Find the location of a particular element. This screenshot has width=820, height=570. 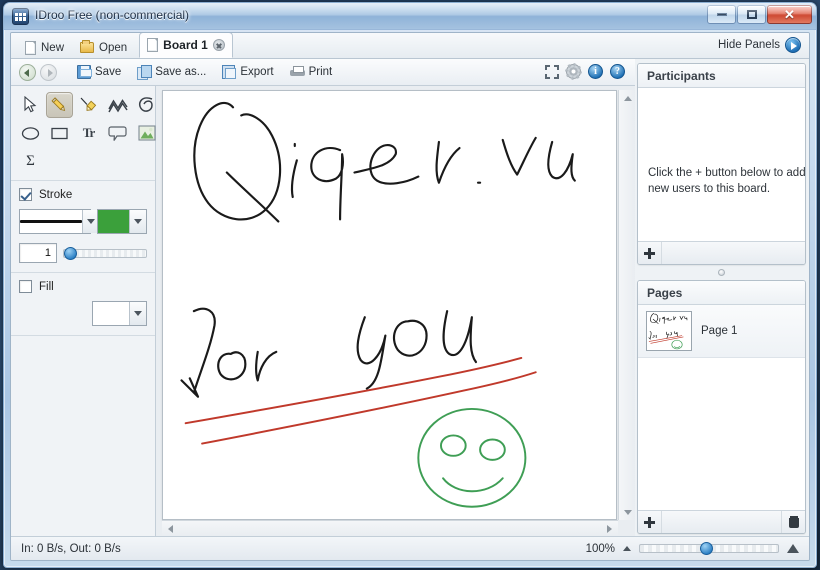

info-icon: i is located at coordinates (595, 71).